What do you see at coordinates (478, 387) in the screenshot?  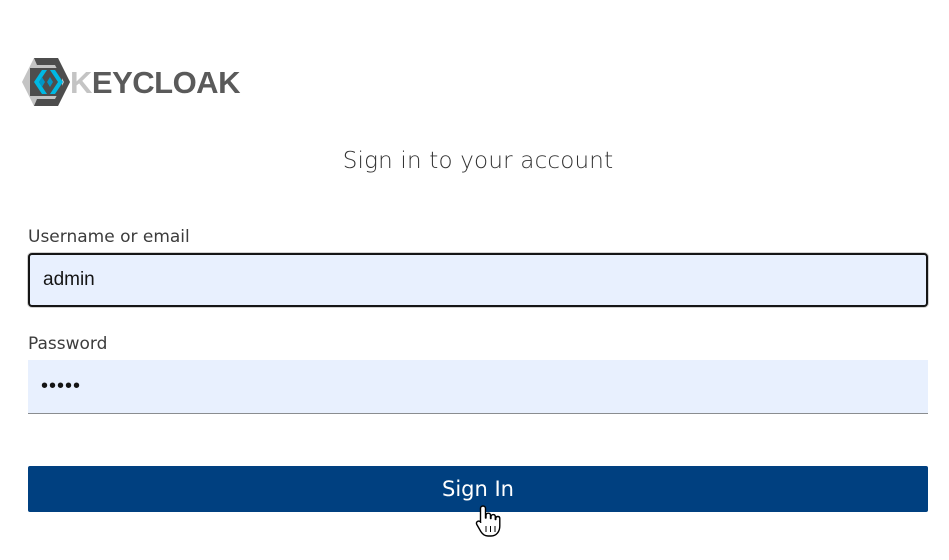 I see `password-input: •••••` at bounding box center [478, 387].